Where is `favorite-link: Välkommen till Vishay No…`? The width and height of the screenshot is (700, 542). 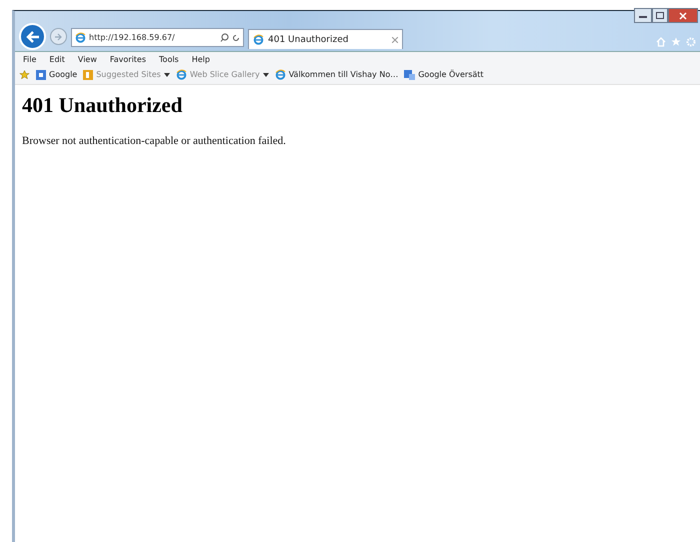 favorite-link: Välkommen till Vishay No… is located at coordinates (336, 74).